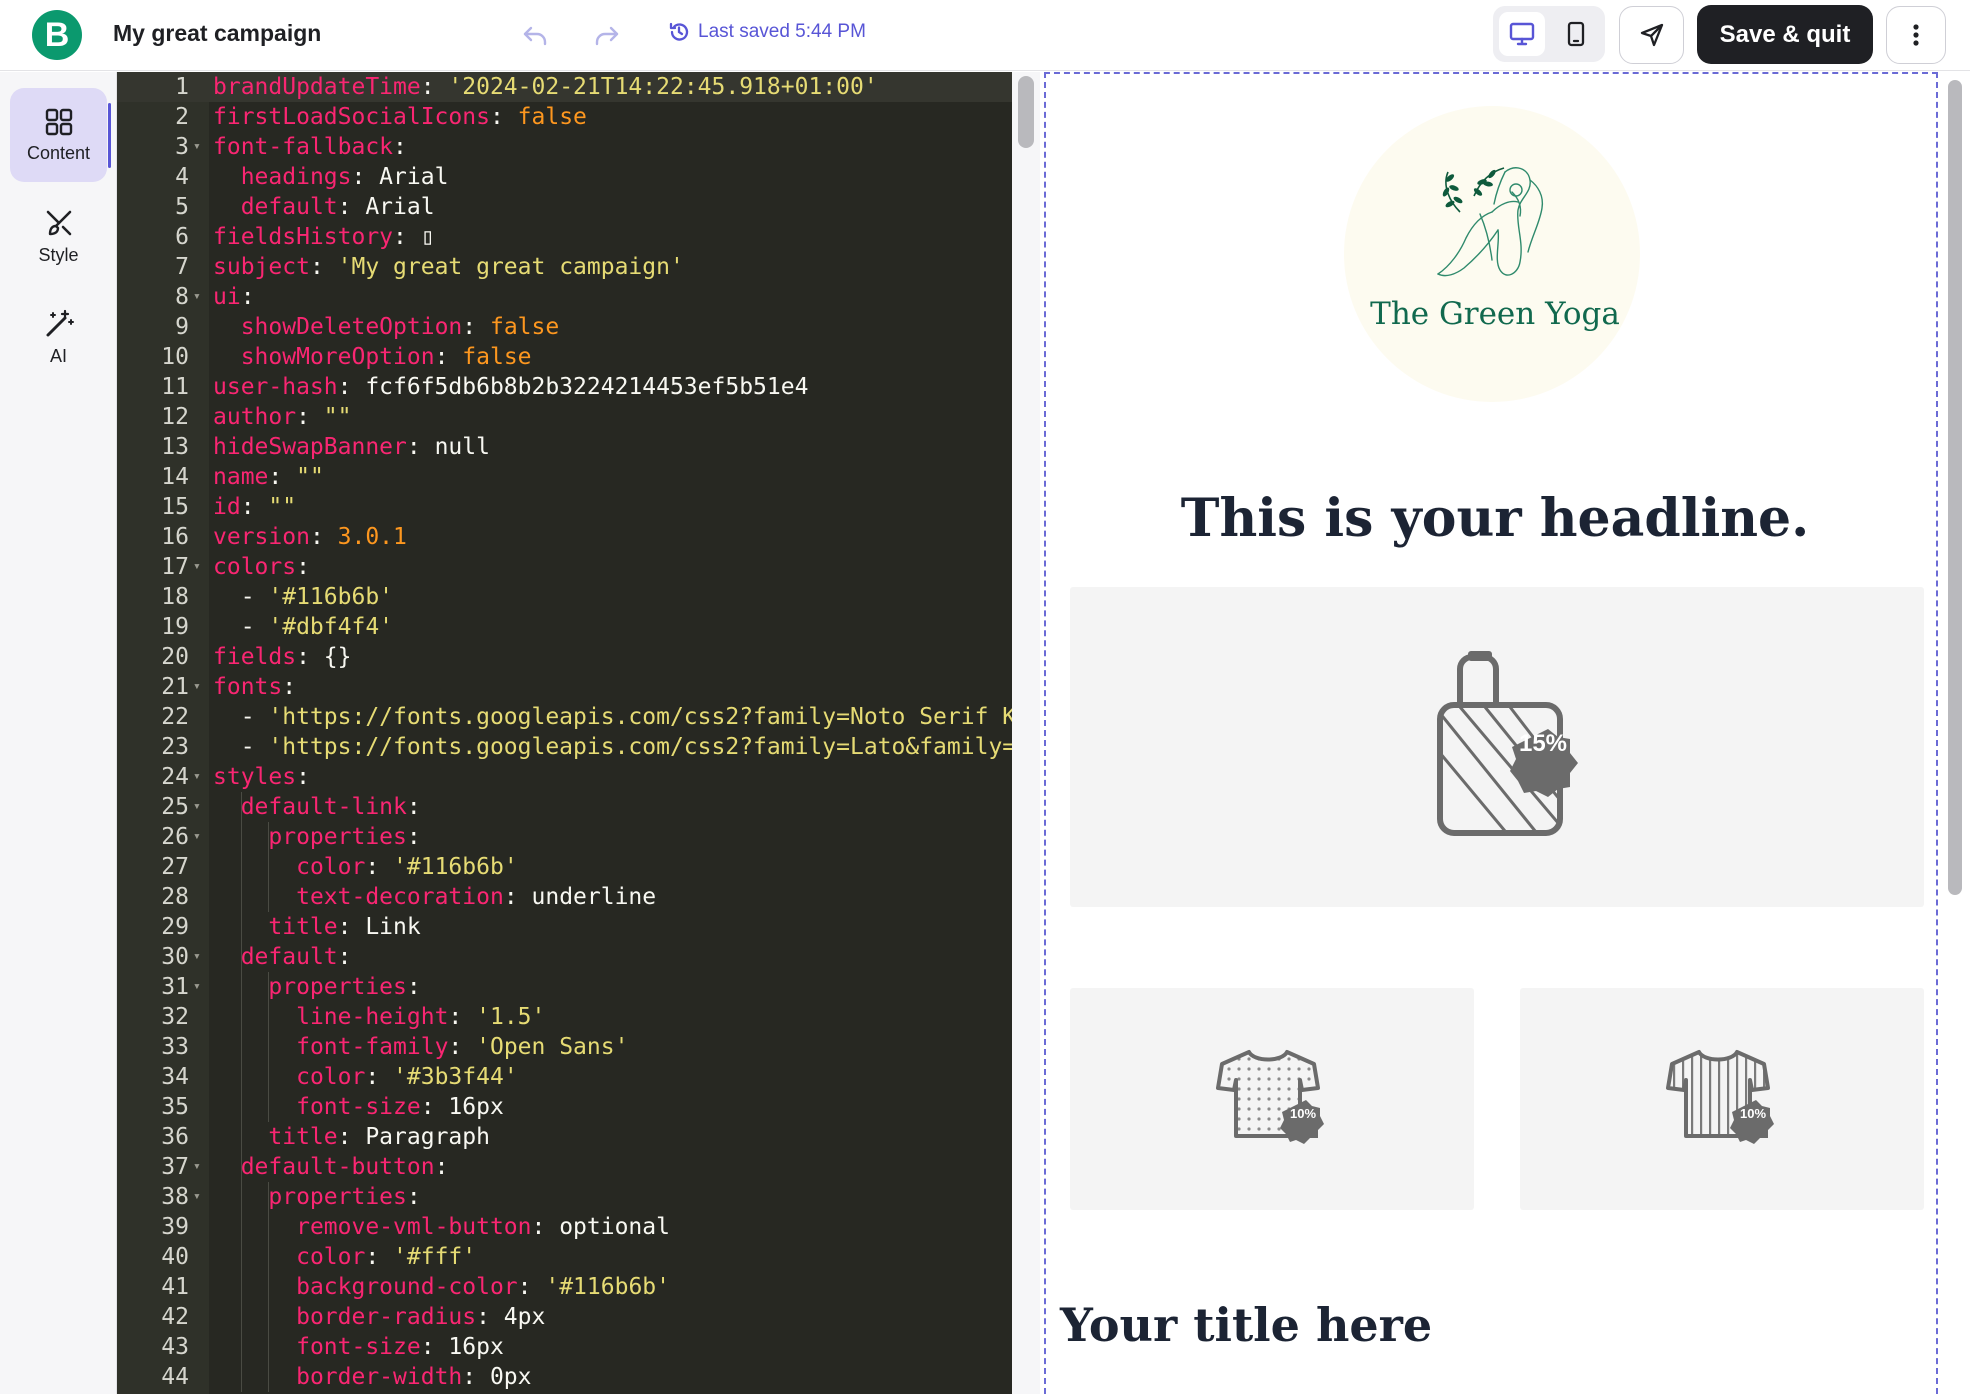 The height and width of the screenshot is (1394, 1970). I want to click on product-discount-badge-left: 10%, so click(1303, 1113).